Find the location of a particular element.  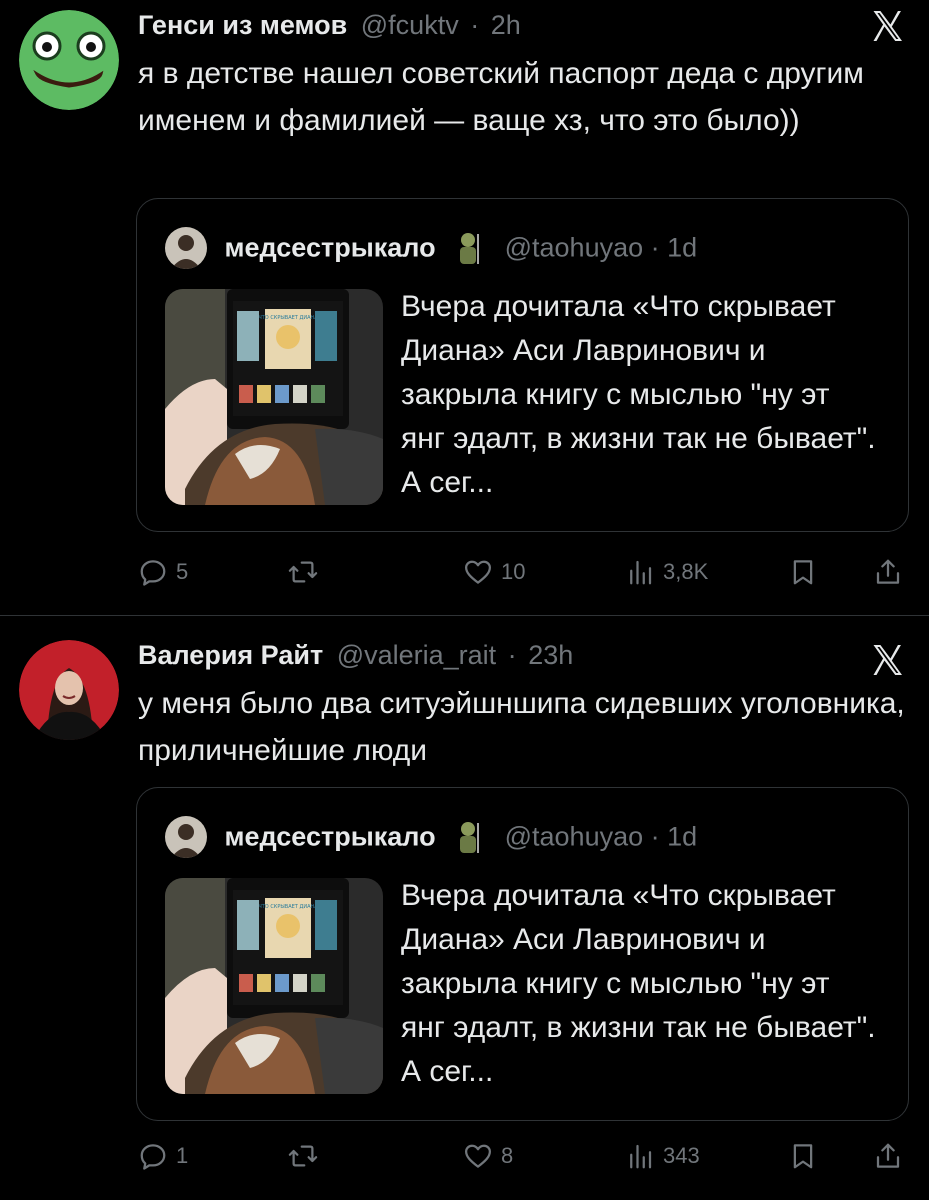

avatar-valeria is located at coordinates (69, 690).